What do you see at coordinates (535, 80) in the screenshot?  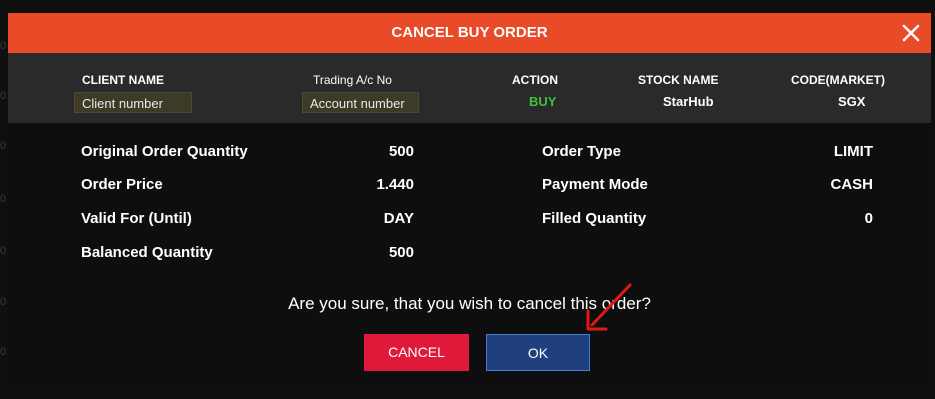 I see `action-label: ACTION` at bounding box center [535, 80].